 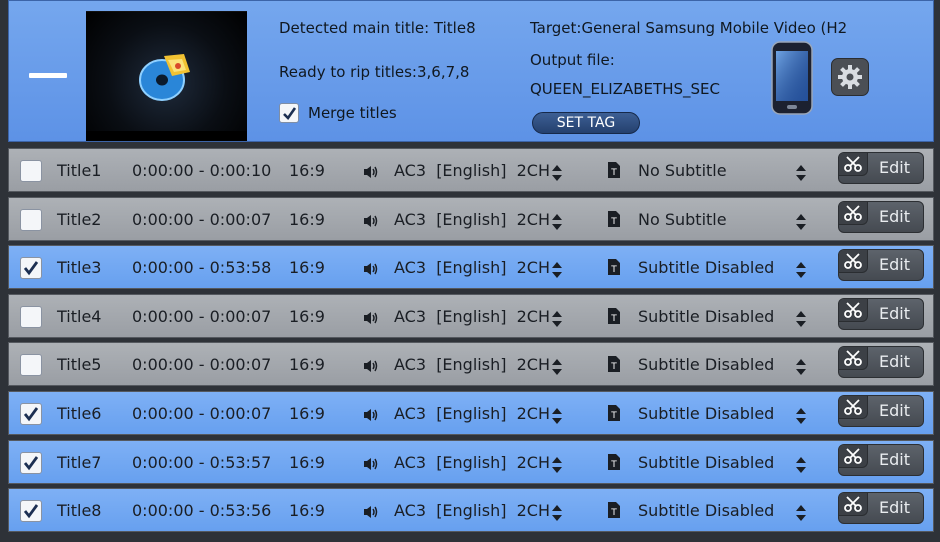 What do you see at coordinates (631, 89) in the screenshot?
I see `output-file-name: QUEEN_ELIZABETHS_SEC` at bounding box center [631, 89].